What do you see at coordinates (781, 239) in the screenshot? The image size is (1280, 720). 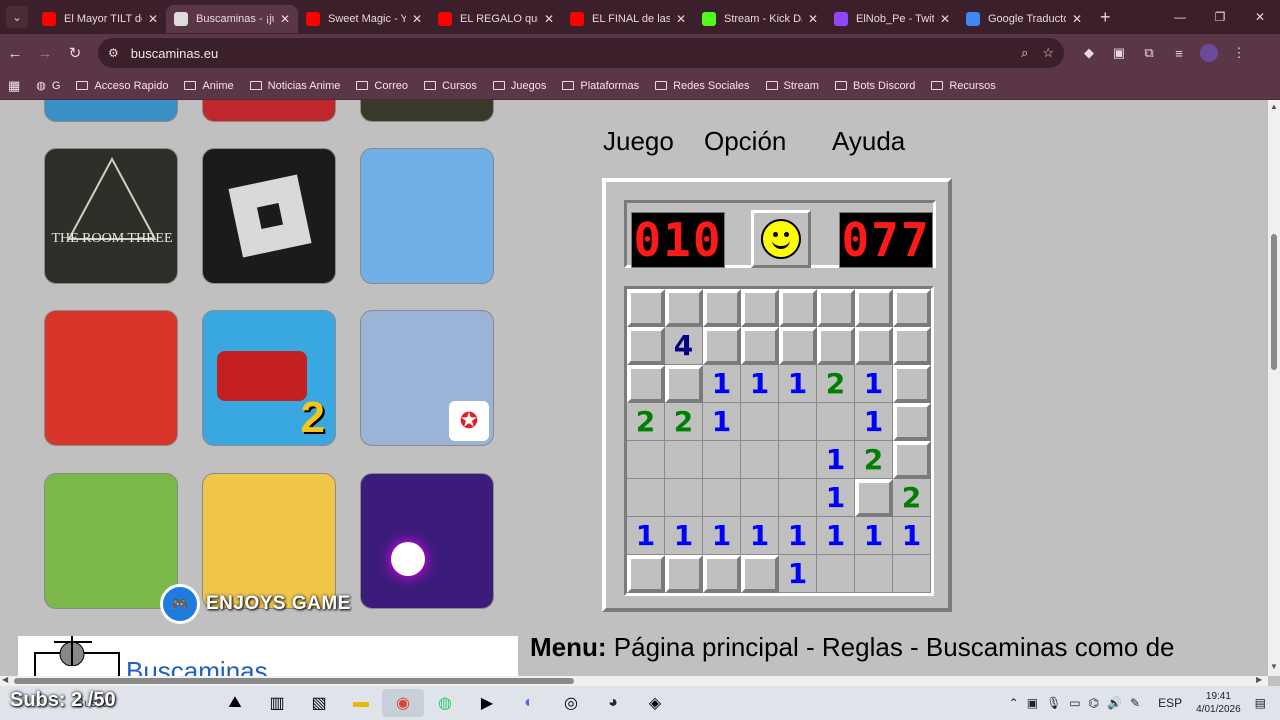 I see `smiley-reset-button` at bounding box center [781, 239].